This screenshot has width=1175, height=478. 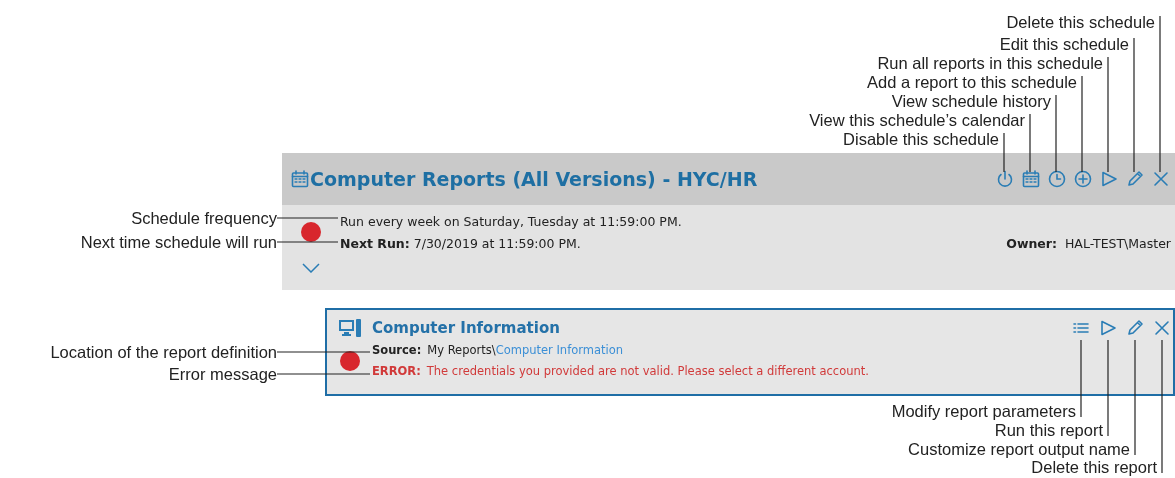 I want to click on callout-label: Disable this schedule, so click(x=921, y=139).